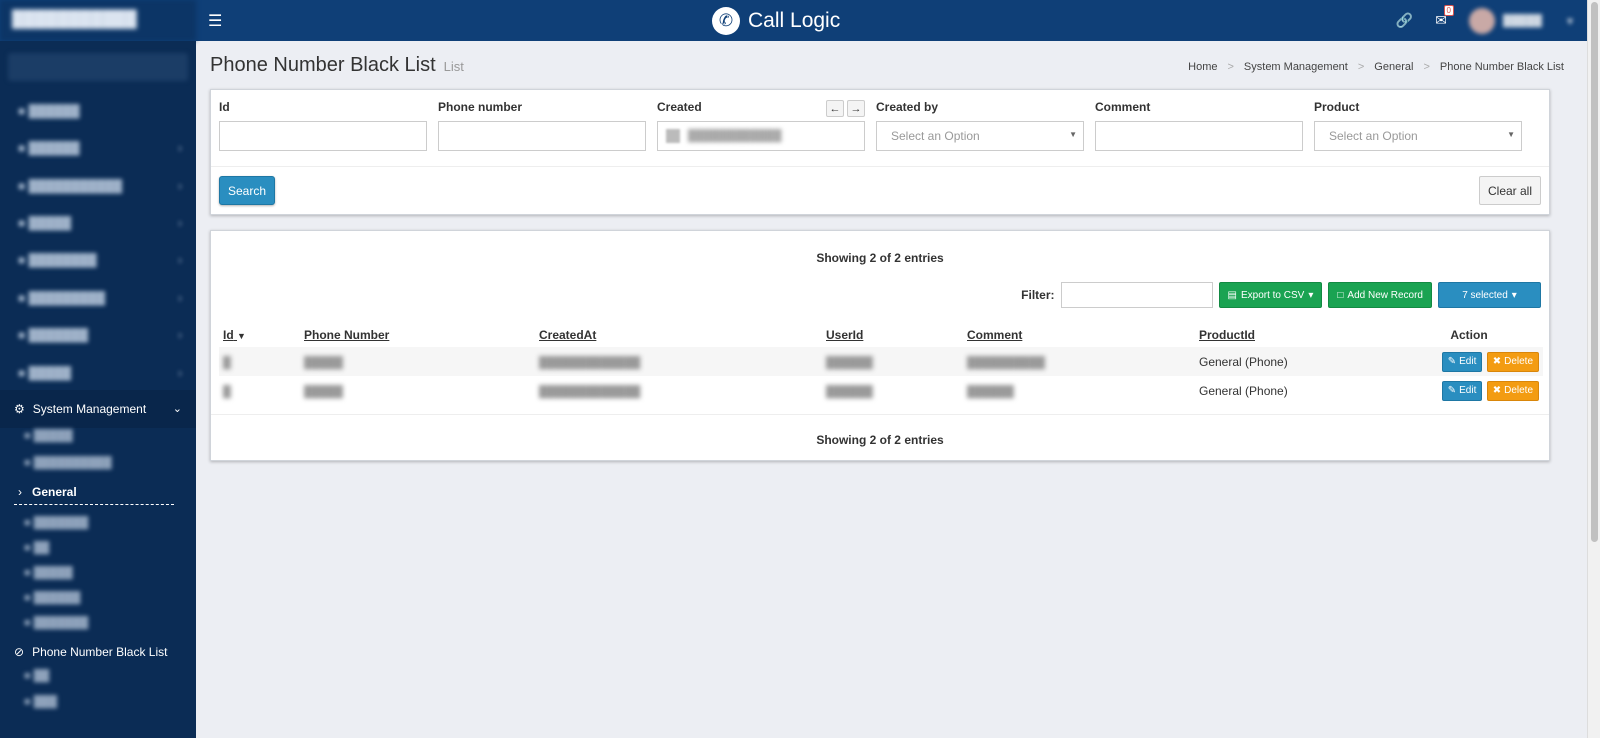 Image resolution: width=1600 pixels, height=738 pixels. I want to click on export-csv-button: ▤ Export to CSV ▾, so click(1270, 295).